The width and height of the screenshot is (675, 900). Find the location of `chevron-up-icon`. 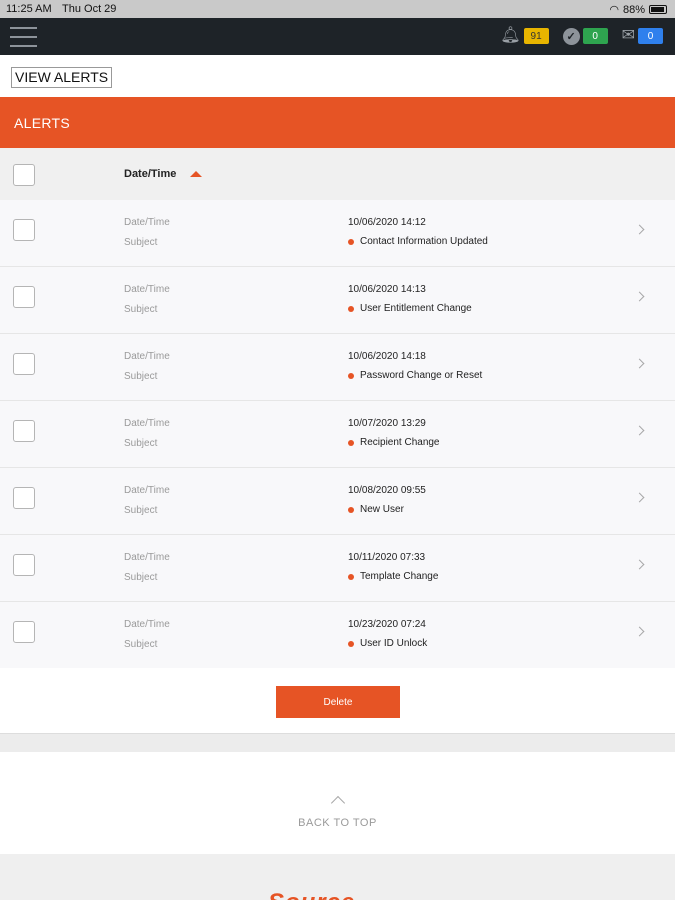

chevron-up-icon is located at coordinates (338, 803).